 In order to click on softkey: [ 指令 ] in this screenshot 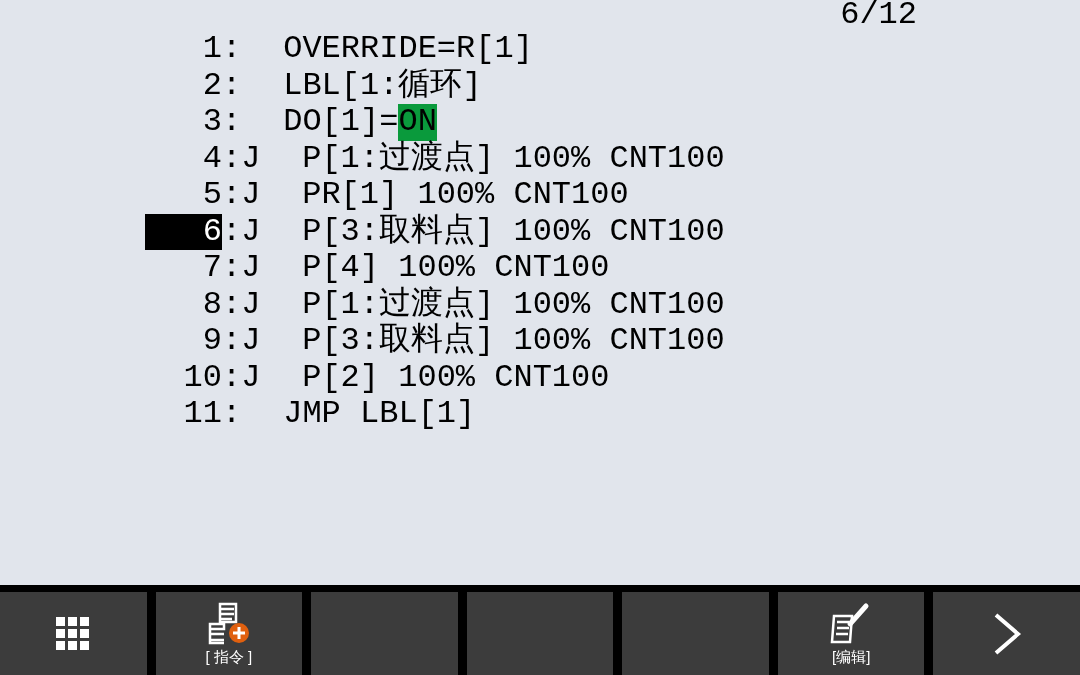, I will do `click(229, 633)`.